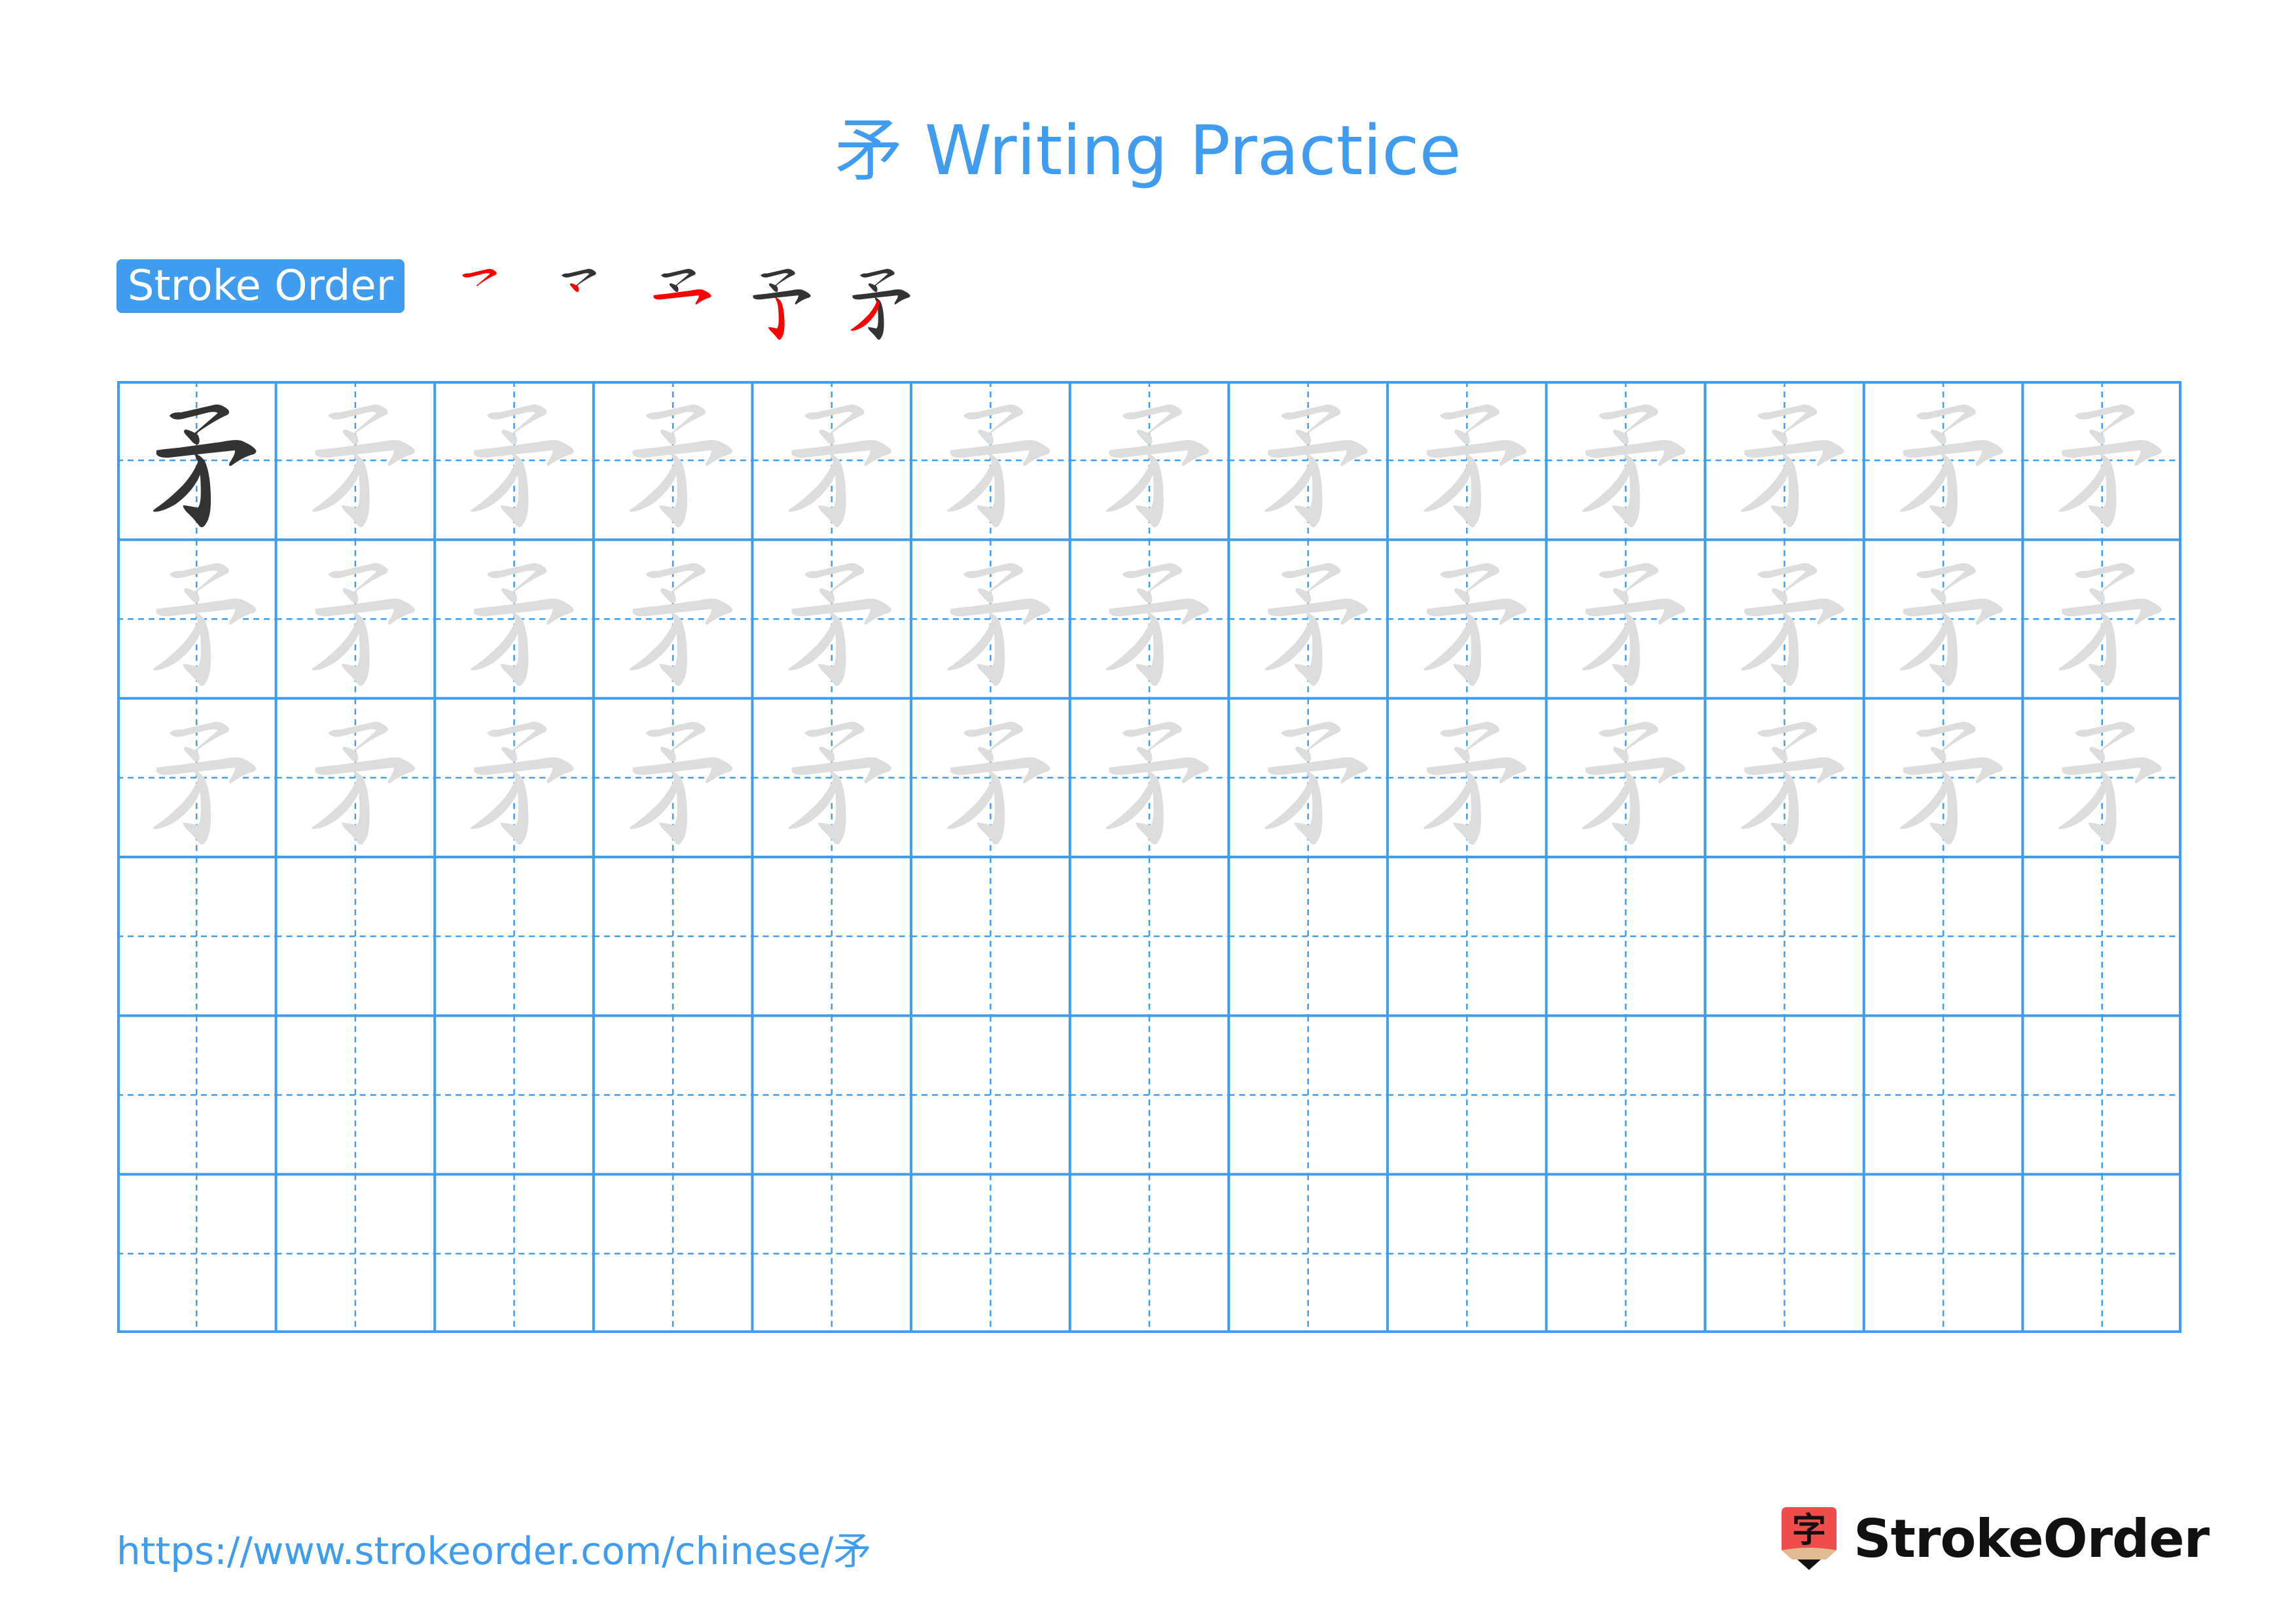 This screenshot has height=1623, width=2296. What do you see at coordinates (1994, 1538) in the screenshot?
I see `strokeorder-logo: 字 StrokeOrder` at bounding box center [1994, 1538].